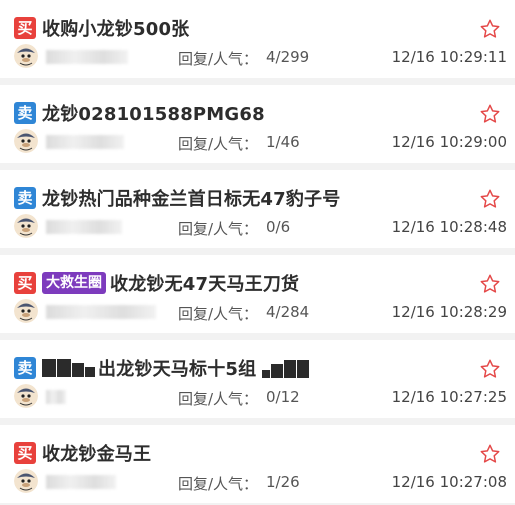 This screenshot has height=505, width=515. Describe the element at coordinates (288, 57) in the screenshot. I see `stats-value: 4/299` at that location.